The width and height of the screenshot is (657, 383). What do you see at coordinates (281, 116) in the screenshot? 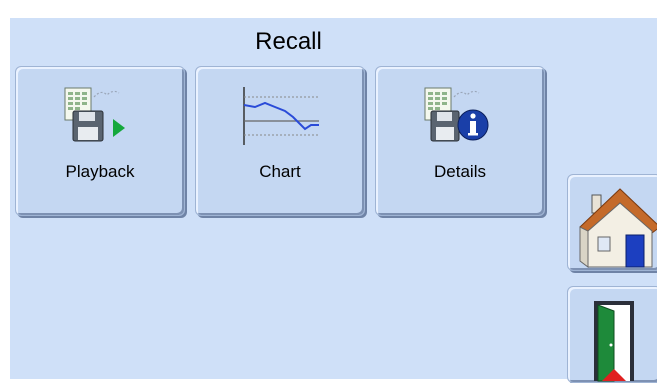
I see `chart-icon` at bounding box center [281, 116].